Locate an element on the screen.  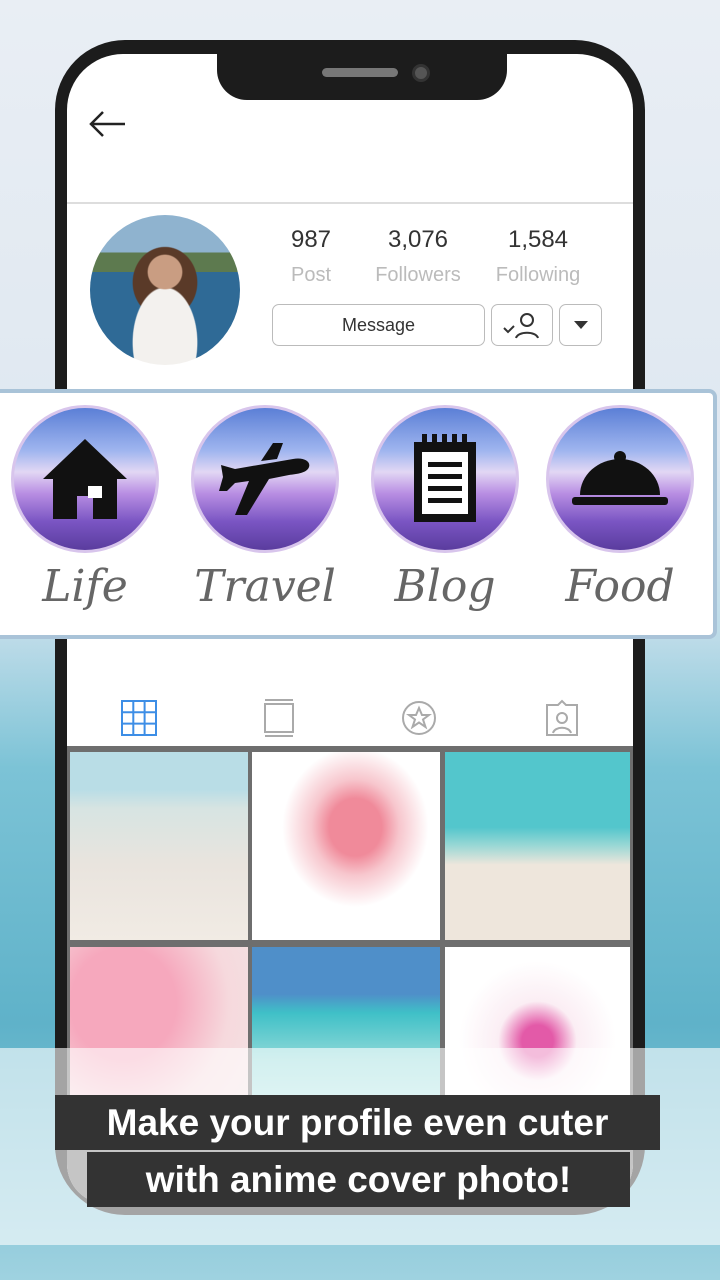
stat-following: 1,584 Following is located at coordinates (538, 256).